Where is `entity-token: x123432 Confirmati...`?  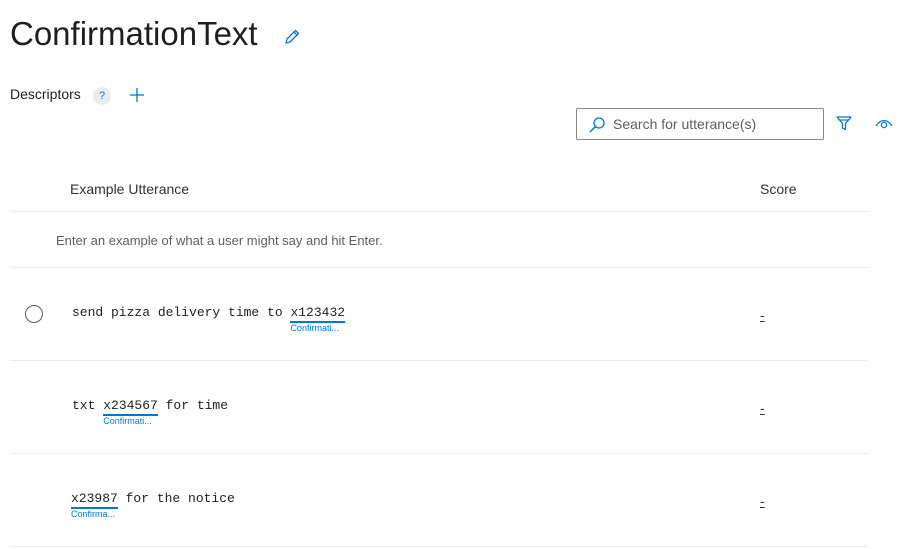
entity-token: x123432 Confirmati... is located at coordinates (318, 319).